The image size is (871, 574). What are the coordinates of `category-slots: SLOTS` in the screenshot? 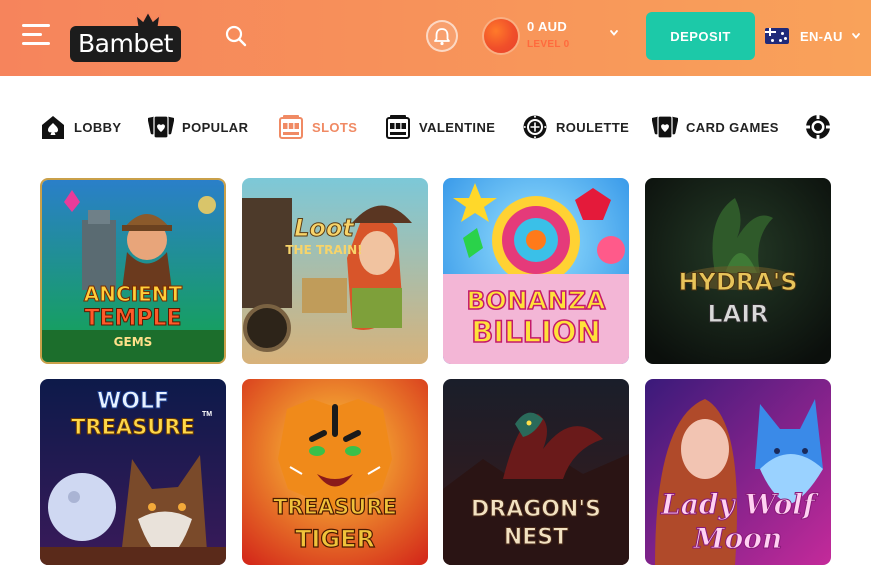 It's located at (317, 127).